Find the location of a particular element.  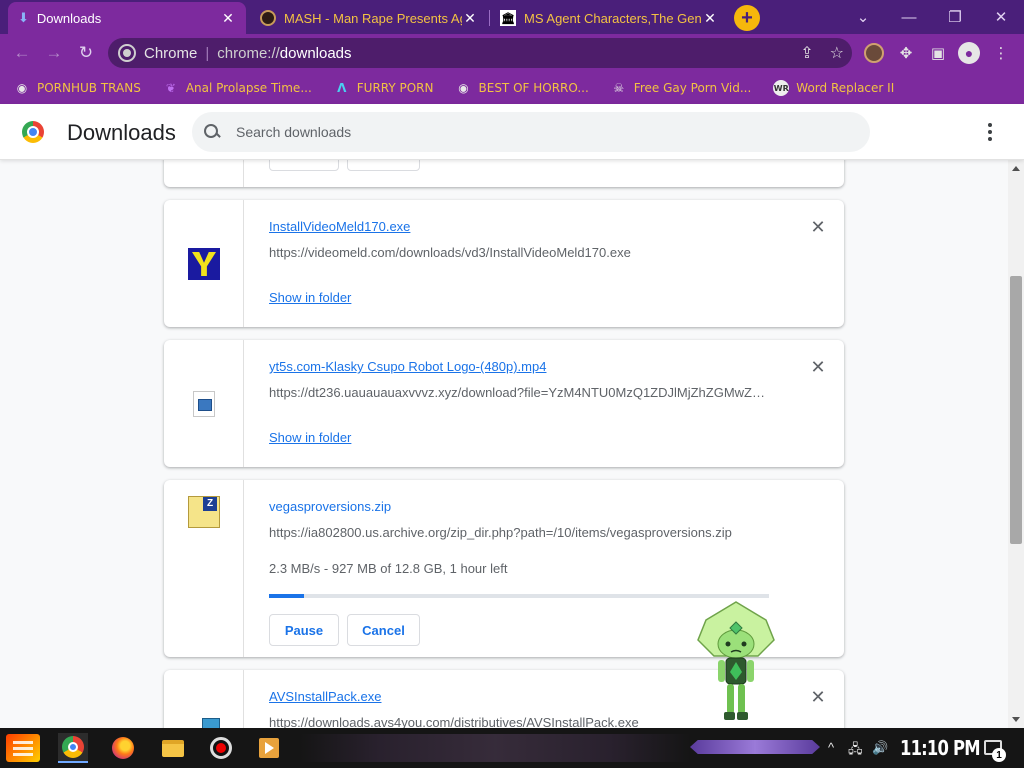

bookmark-item: WR Word Replacer II is located at coordinates (833, 88).